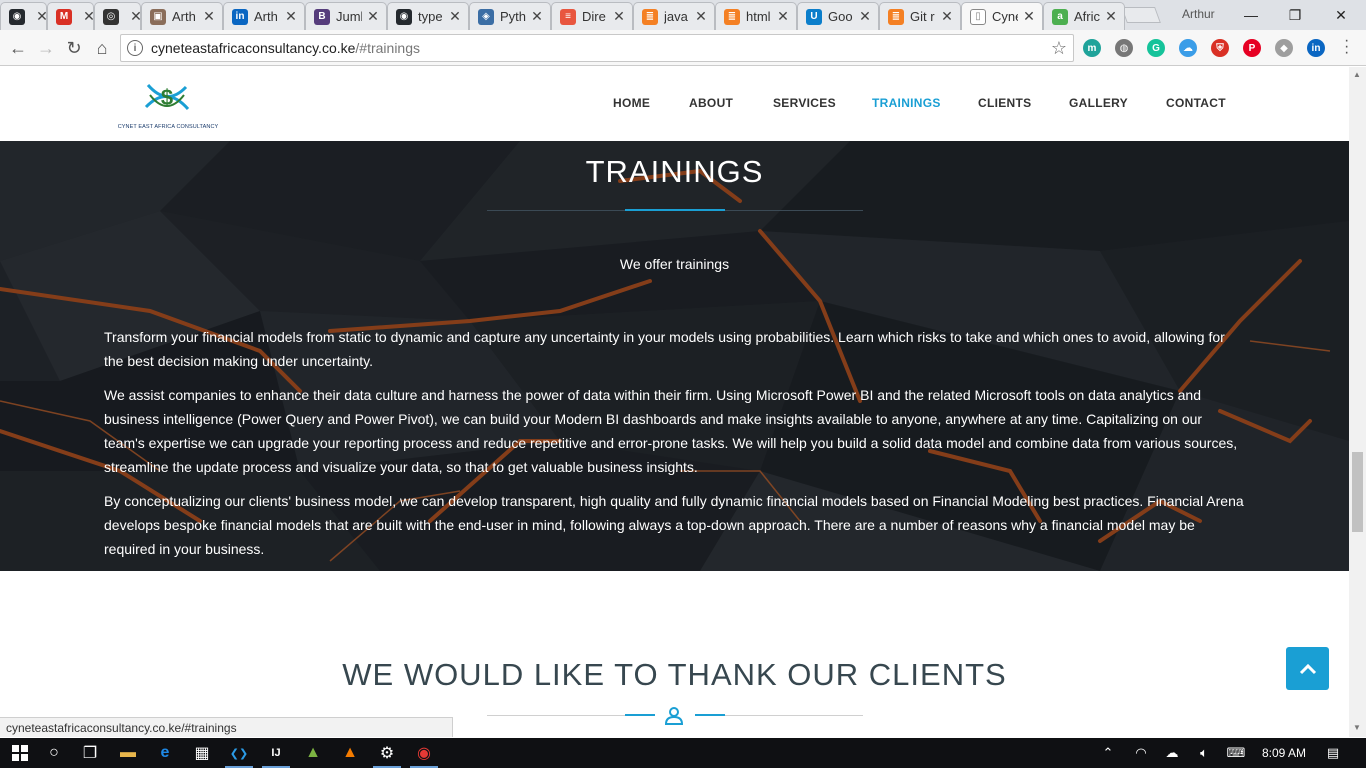 The image size is (1366, 768). Describe the element at coordinates (906, 103) in the screenshot. I see `nav-trainings: TRAININGS` at that location.